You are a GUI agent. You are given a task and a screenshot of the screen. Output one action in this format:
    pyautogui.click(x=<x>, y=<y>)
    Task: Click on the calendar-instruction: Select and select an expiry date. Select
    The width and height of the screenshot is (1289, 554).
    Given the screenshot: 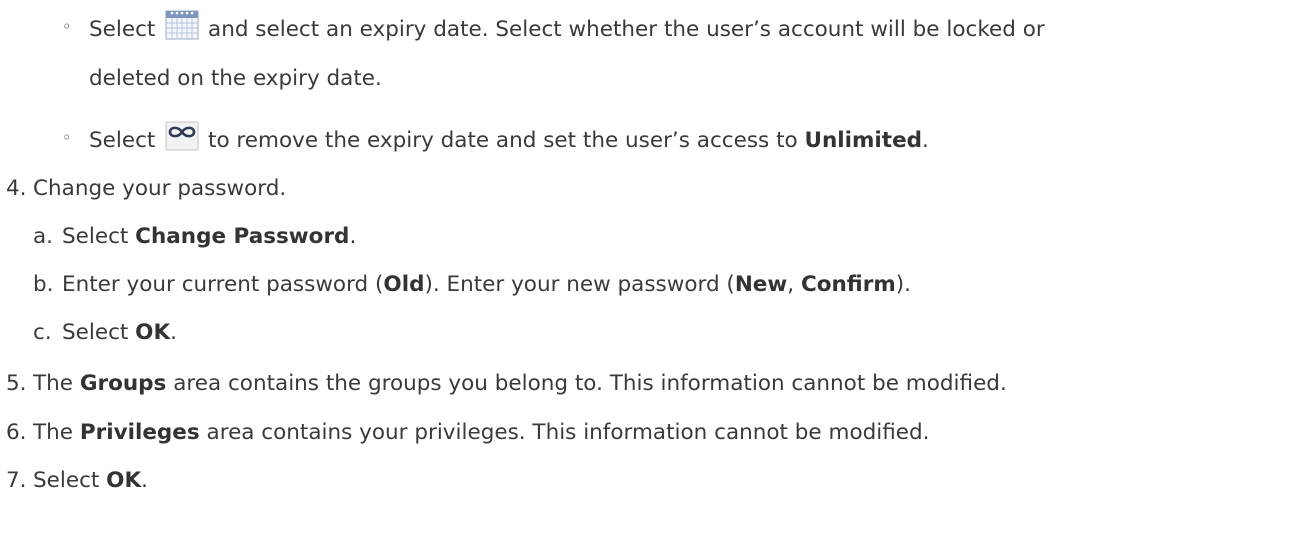 What is the action you would take?
    pyautogui.click(x=567, y=29)
    